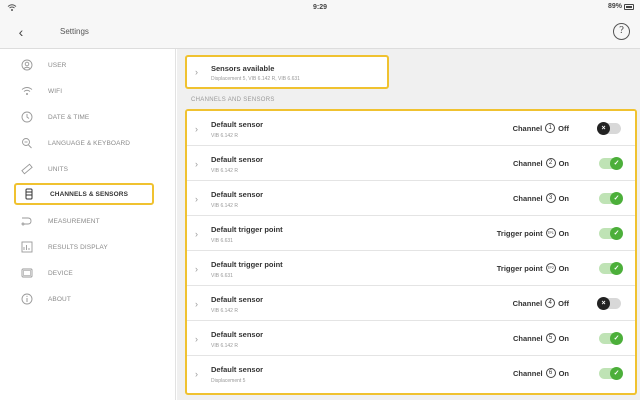 The width and height of the screenshot is (640, 400). Describe the element at coordinates (27, 143) in the screenshot. I see `language-icon` at that location.